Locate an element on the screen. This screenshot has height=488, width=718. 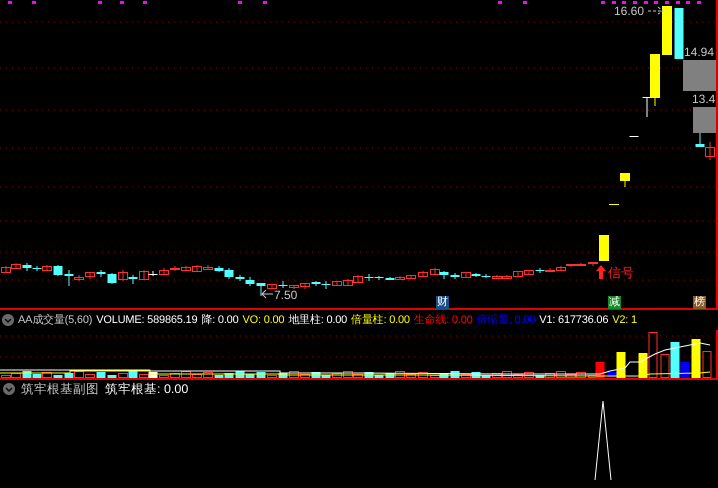
event-marker: 榜 is located at coordinates (699, 302).